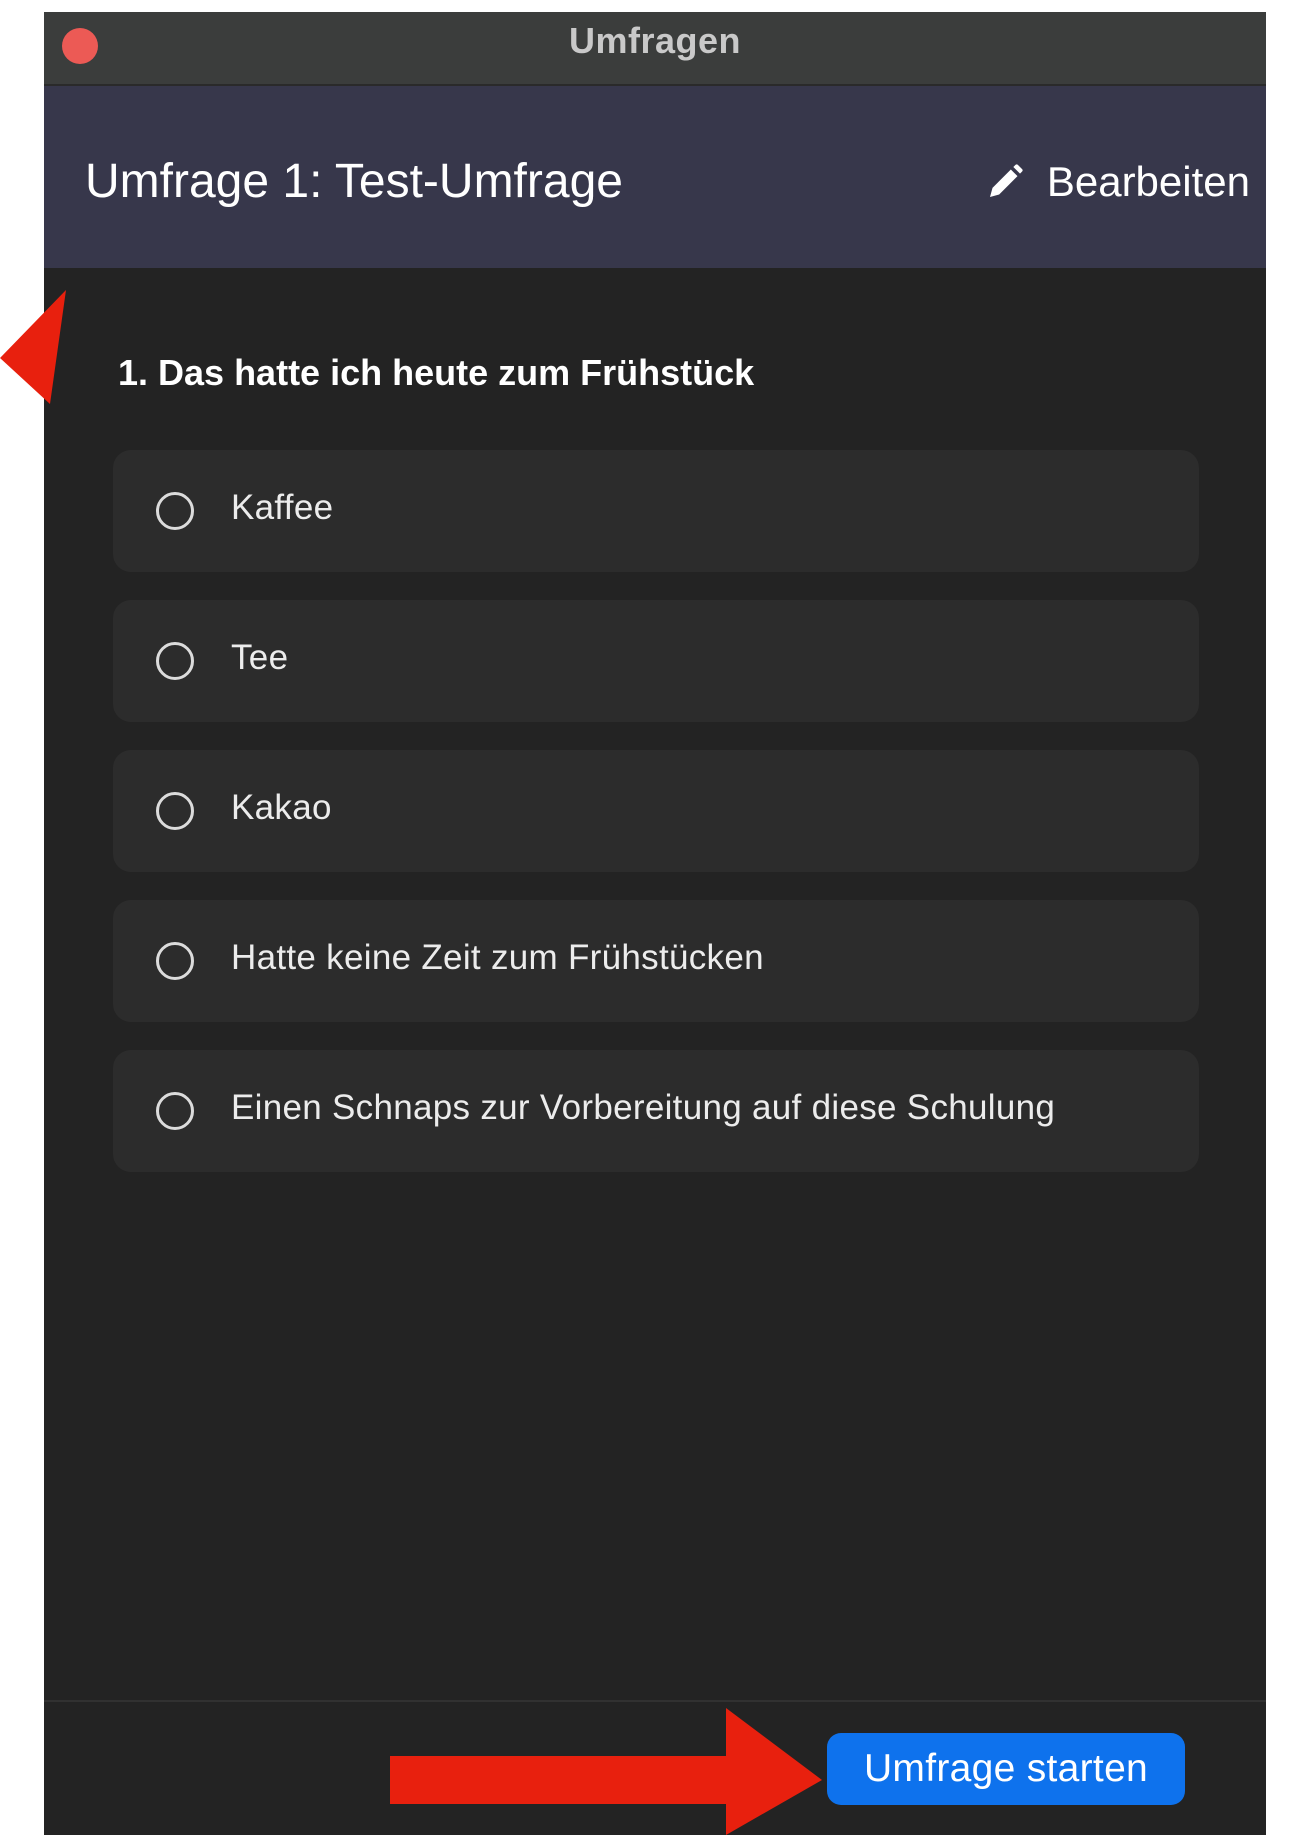 The width and height of the screenshot is (1296, 1835). What do you see at coordinates (656, 811) in the screenshot?
I see `option-item: Kakao` at bounding box center [656, 811].